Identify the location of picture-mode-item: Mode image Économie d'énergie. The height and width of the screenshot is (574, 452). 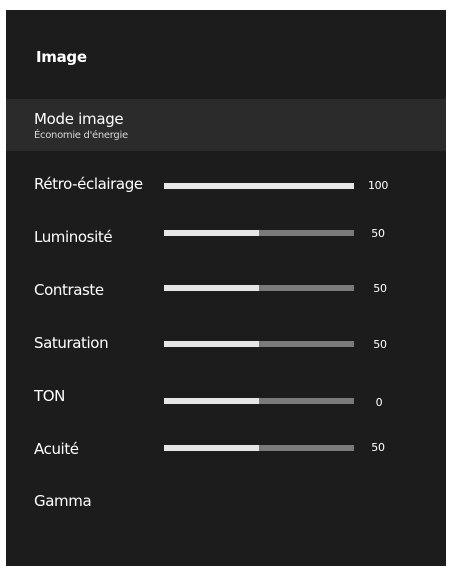
(226, 125).